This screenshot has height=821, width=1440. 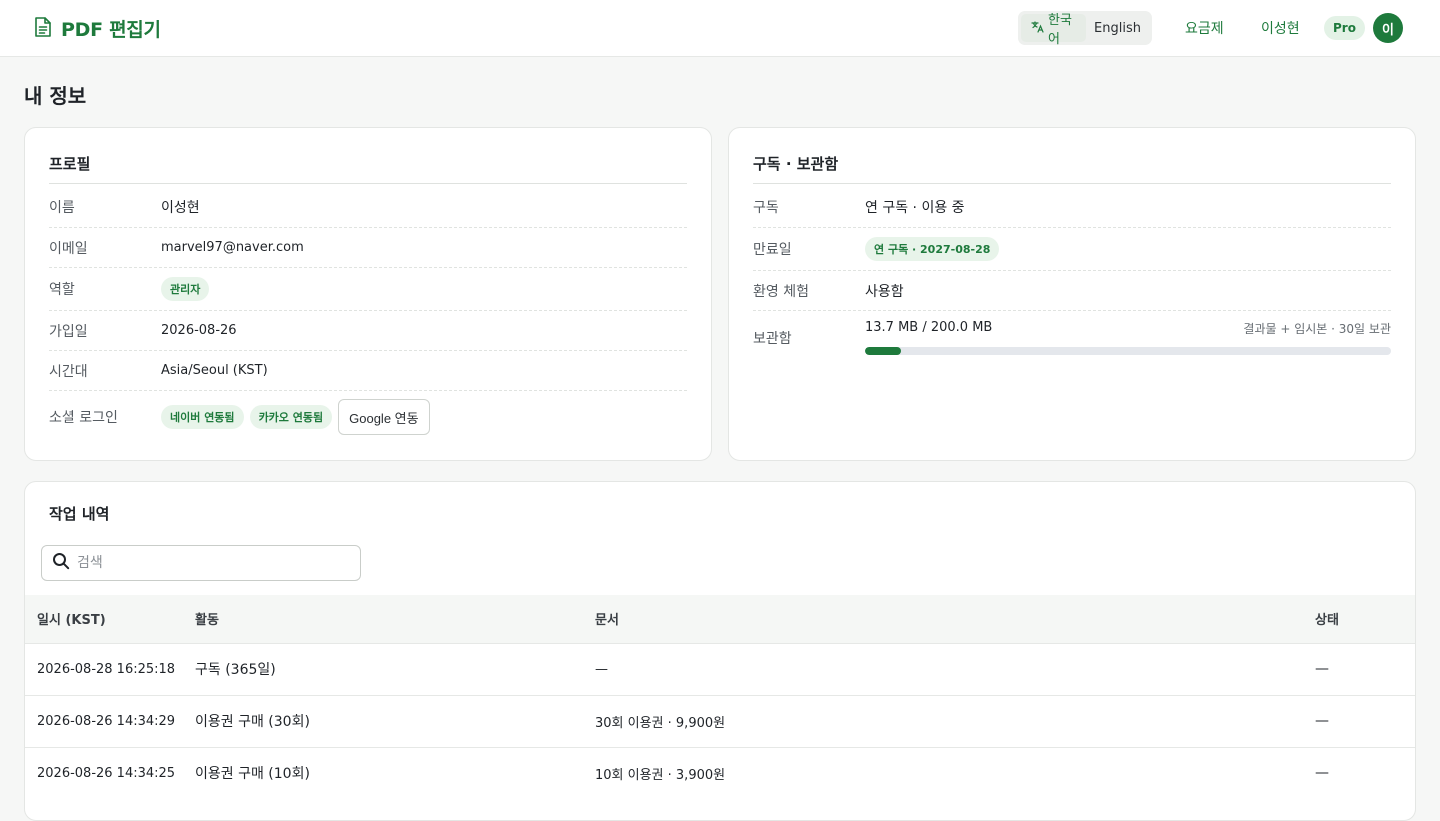 I want to click on role-label: 역할, so click(x=62, y=290).